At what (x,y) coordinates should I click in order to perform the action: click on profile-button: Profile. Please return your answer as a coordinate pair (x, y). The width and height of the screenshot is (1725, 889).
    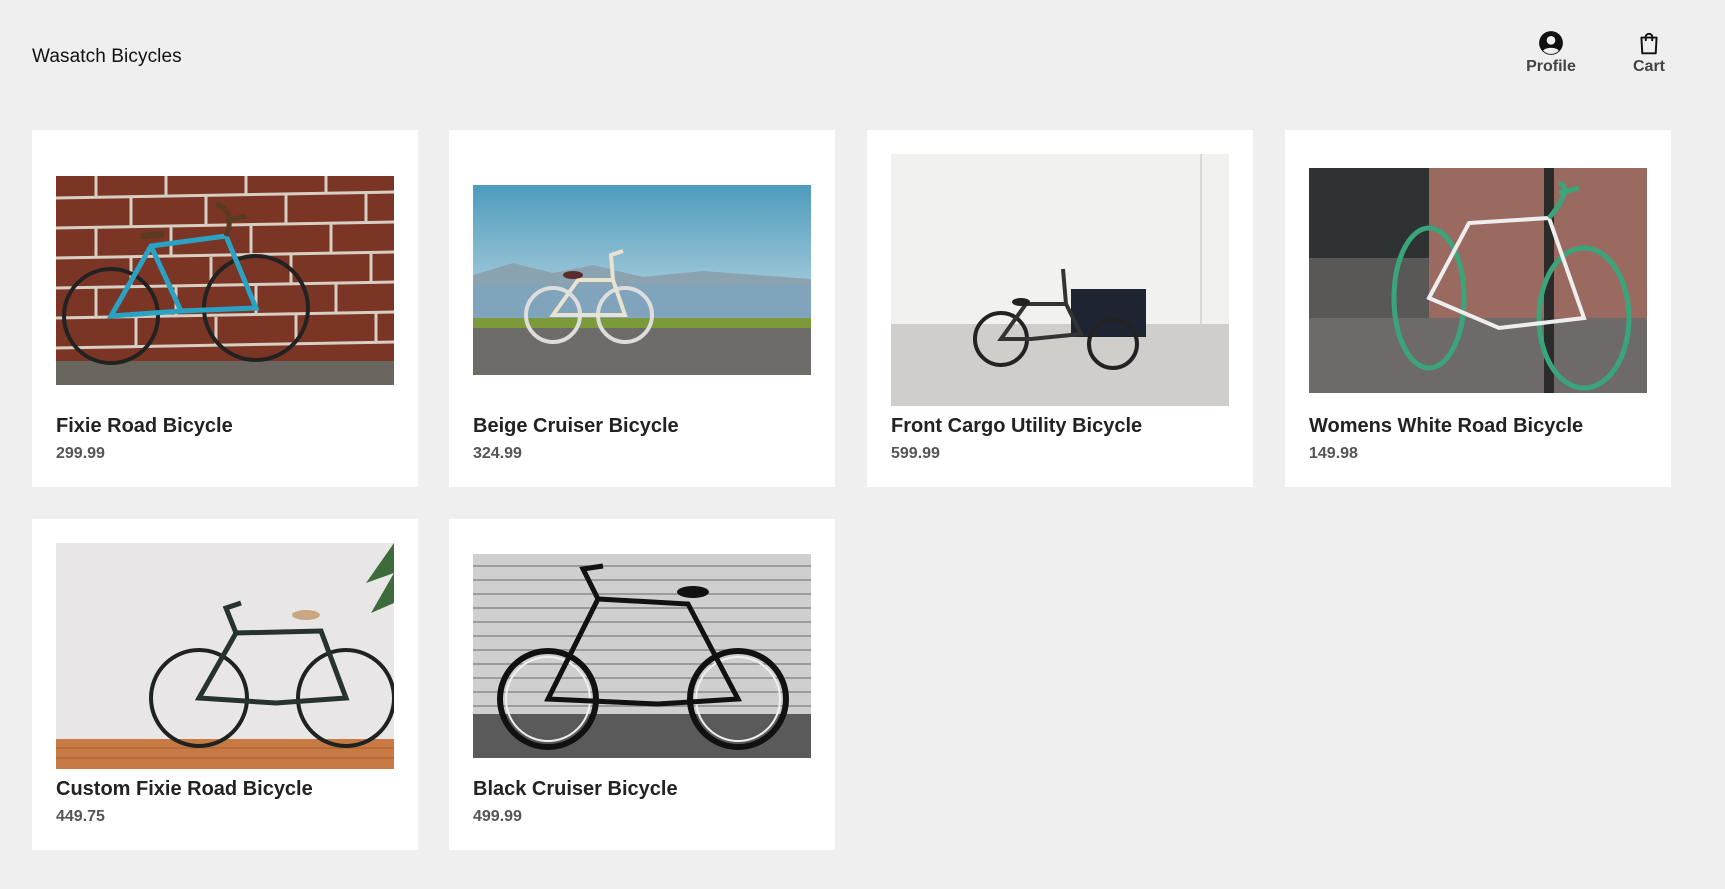
    Looking at the image, I should click on (1551, 53).